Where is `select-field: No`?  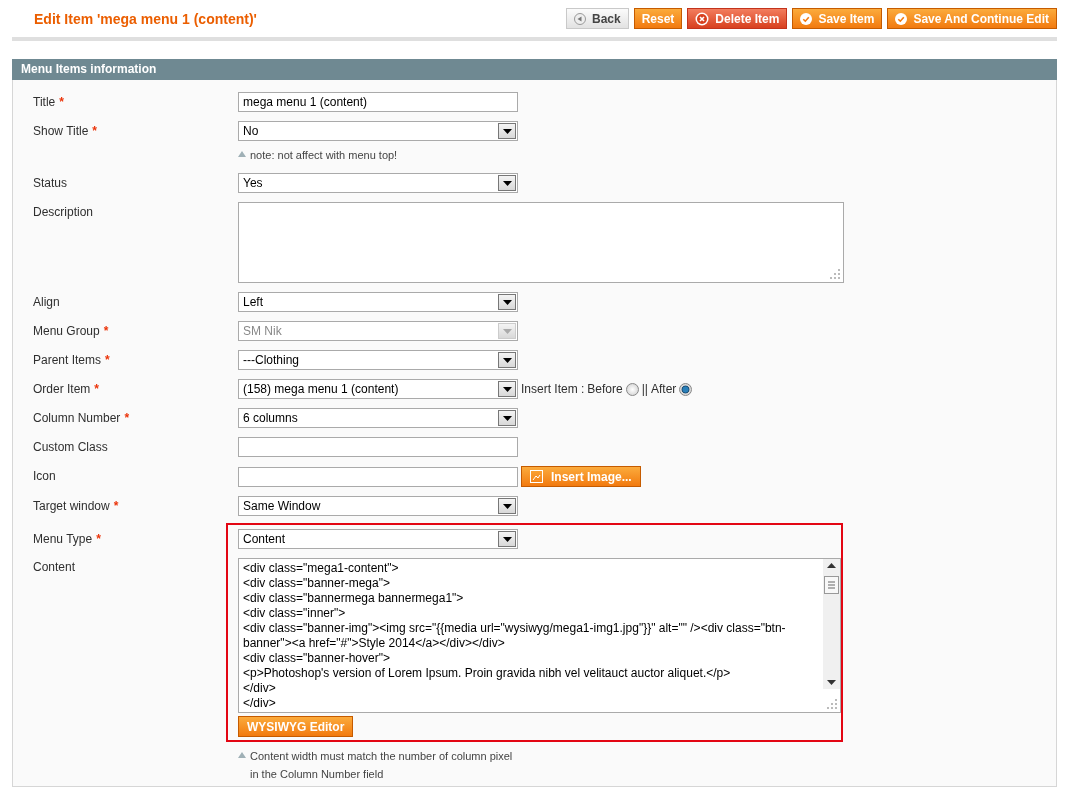 select-field: No is located at coordinates (378, 131).